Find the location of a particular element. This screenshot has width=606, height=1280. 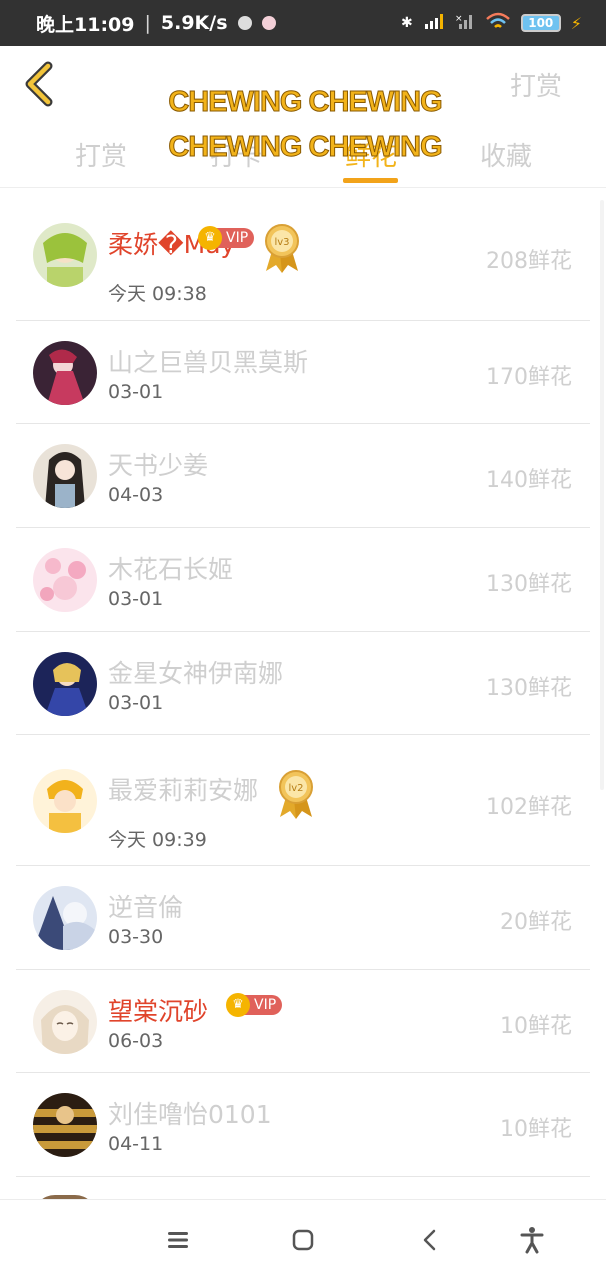

app-notification-icon is located at coordinates (244, 23).